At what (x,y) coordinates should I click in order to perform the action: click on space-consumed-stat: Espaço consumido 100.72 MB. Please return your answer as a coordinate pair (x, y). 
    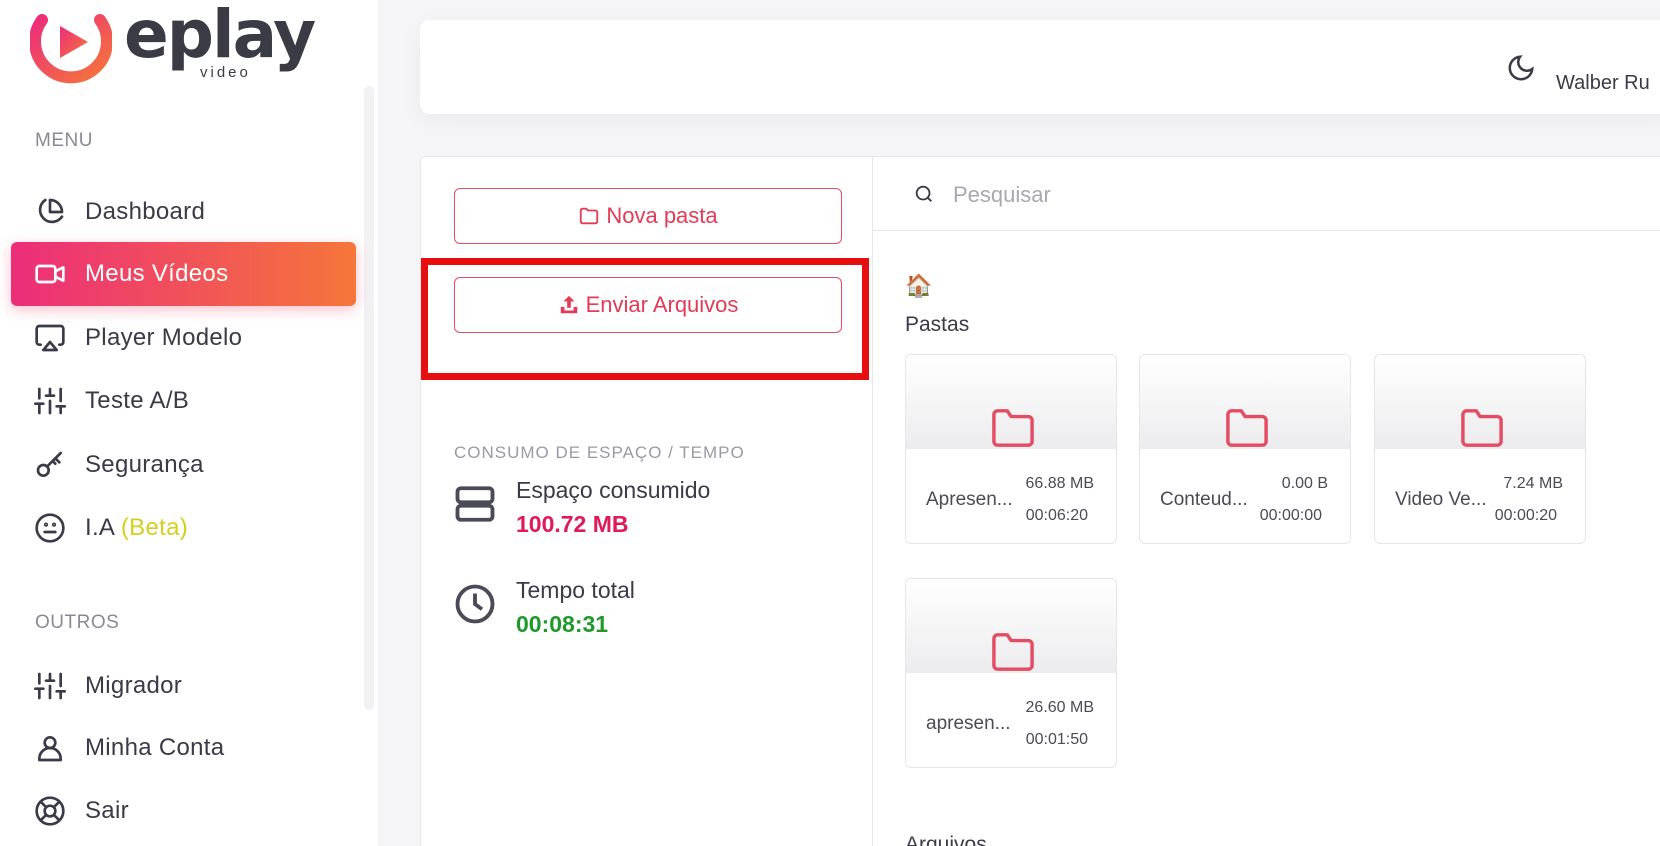
    Looking at the image, I should click on (654, 512).